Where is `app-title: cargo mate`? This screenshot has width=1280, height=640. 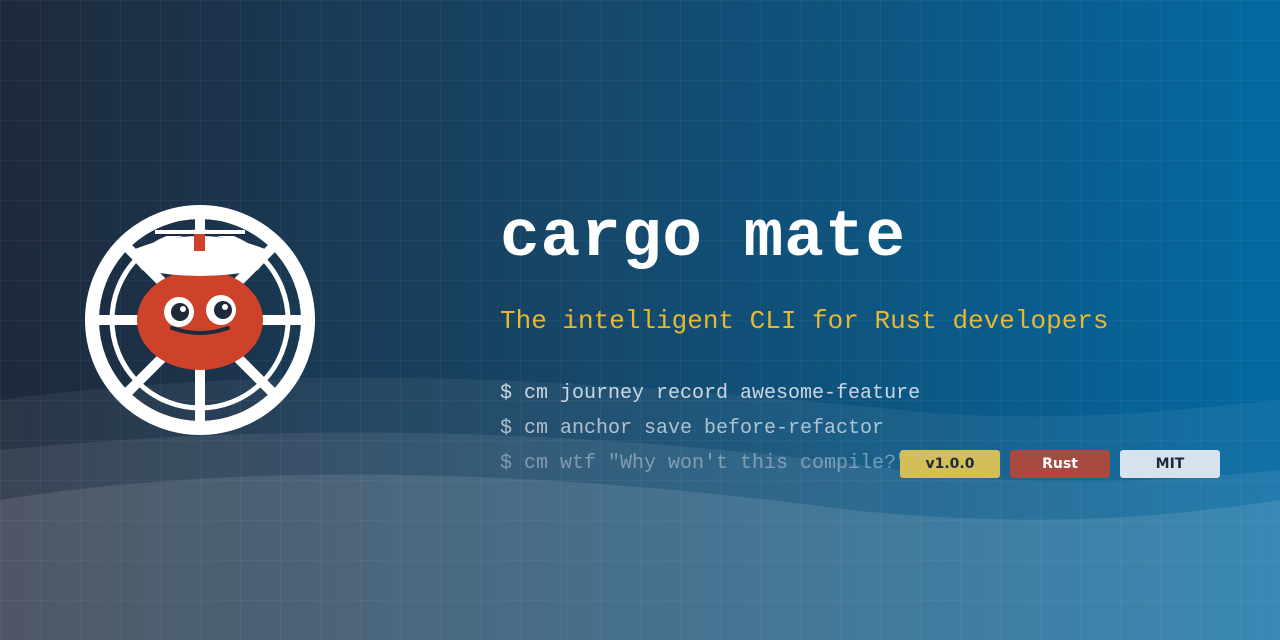
app-title: cargo mate is located at coordinates (703, 237).